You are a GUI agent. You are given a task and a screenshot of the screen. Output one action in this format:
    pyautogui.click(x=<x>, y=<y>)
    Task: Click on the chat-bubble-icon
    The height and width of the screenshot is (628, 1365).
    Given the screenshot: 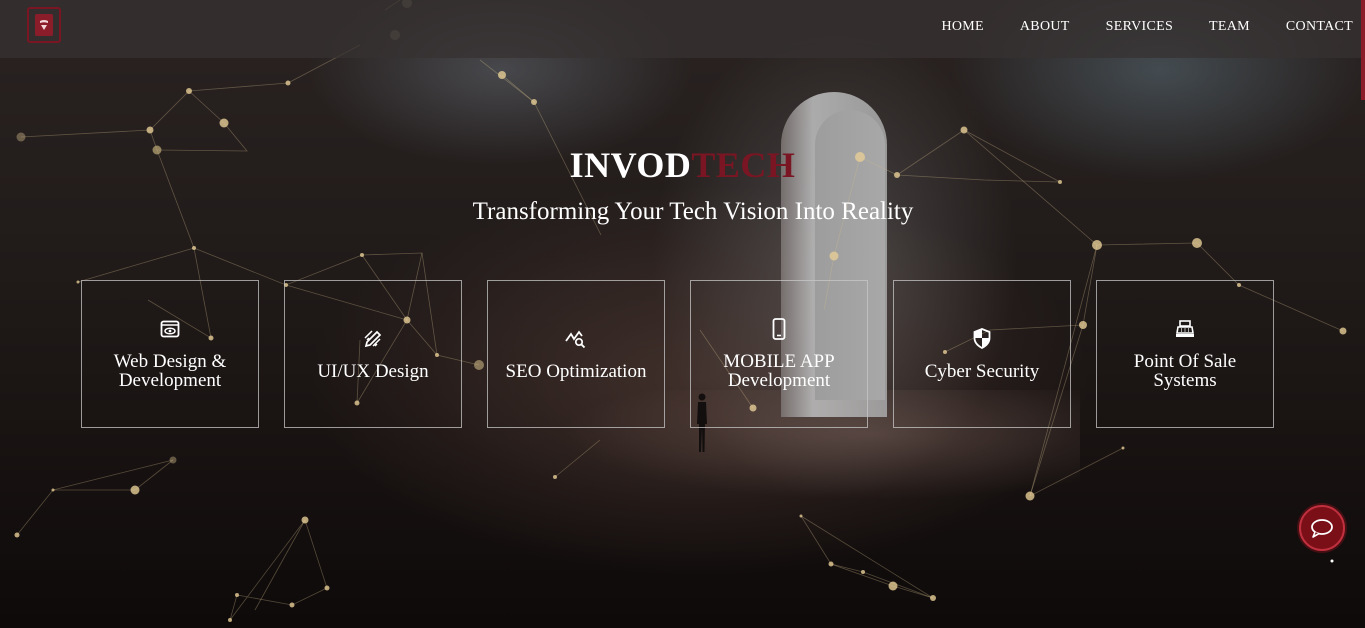 What is the action you would take?
    pyautogui.click(x=1322, y=528)
    